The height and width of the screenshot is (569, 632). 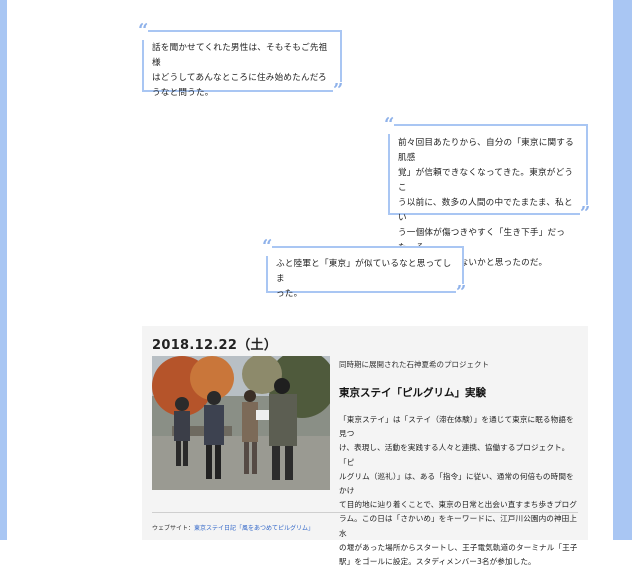 I want to click on quote-line: はどうしてあんなところに住み始めたんだろ, so click(x=239, y=78).